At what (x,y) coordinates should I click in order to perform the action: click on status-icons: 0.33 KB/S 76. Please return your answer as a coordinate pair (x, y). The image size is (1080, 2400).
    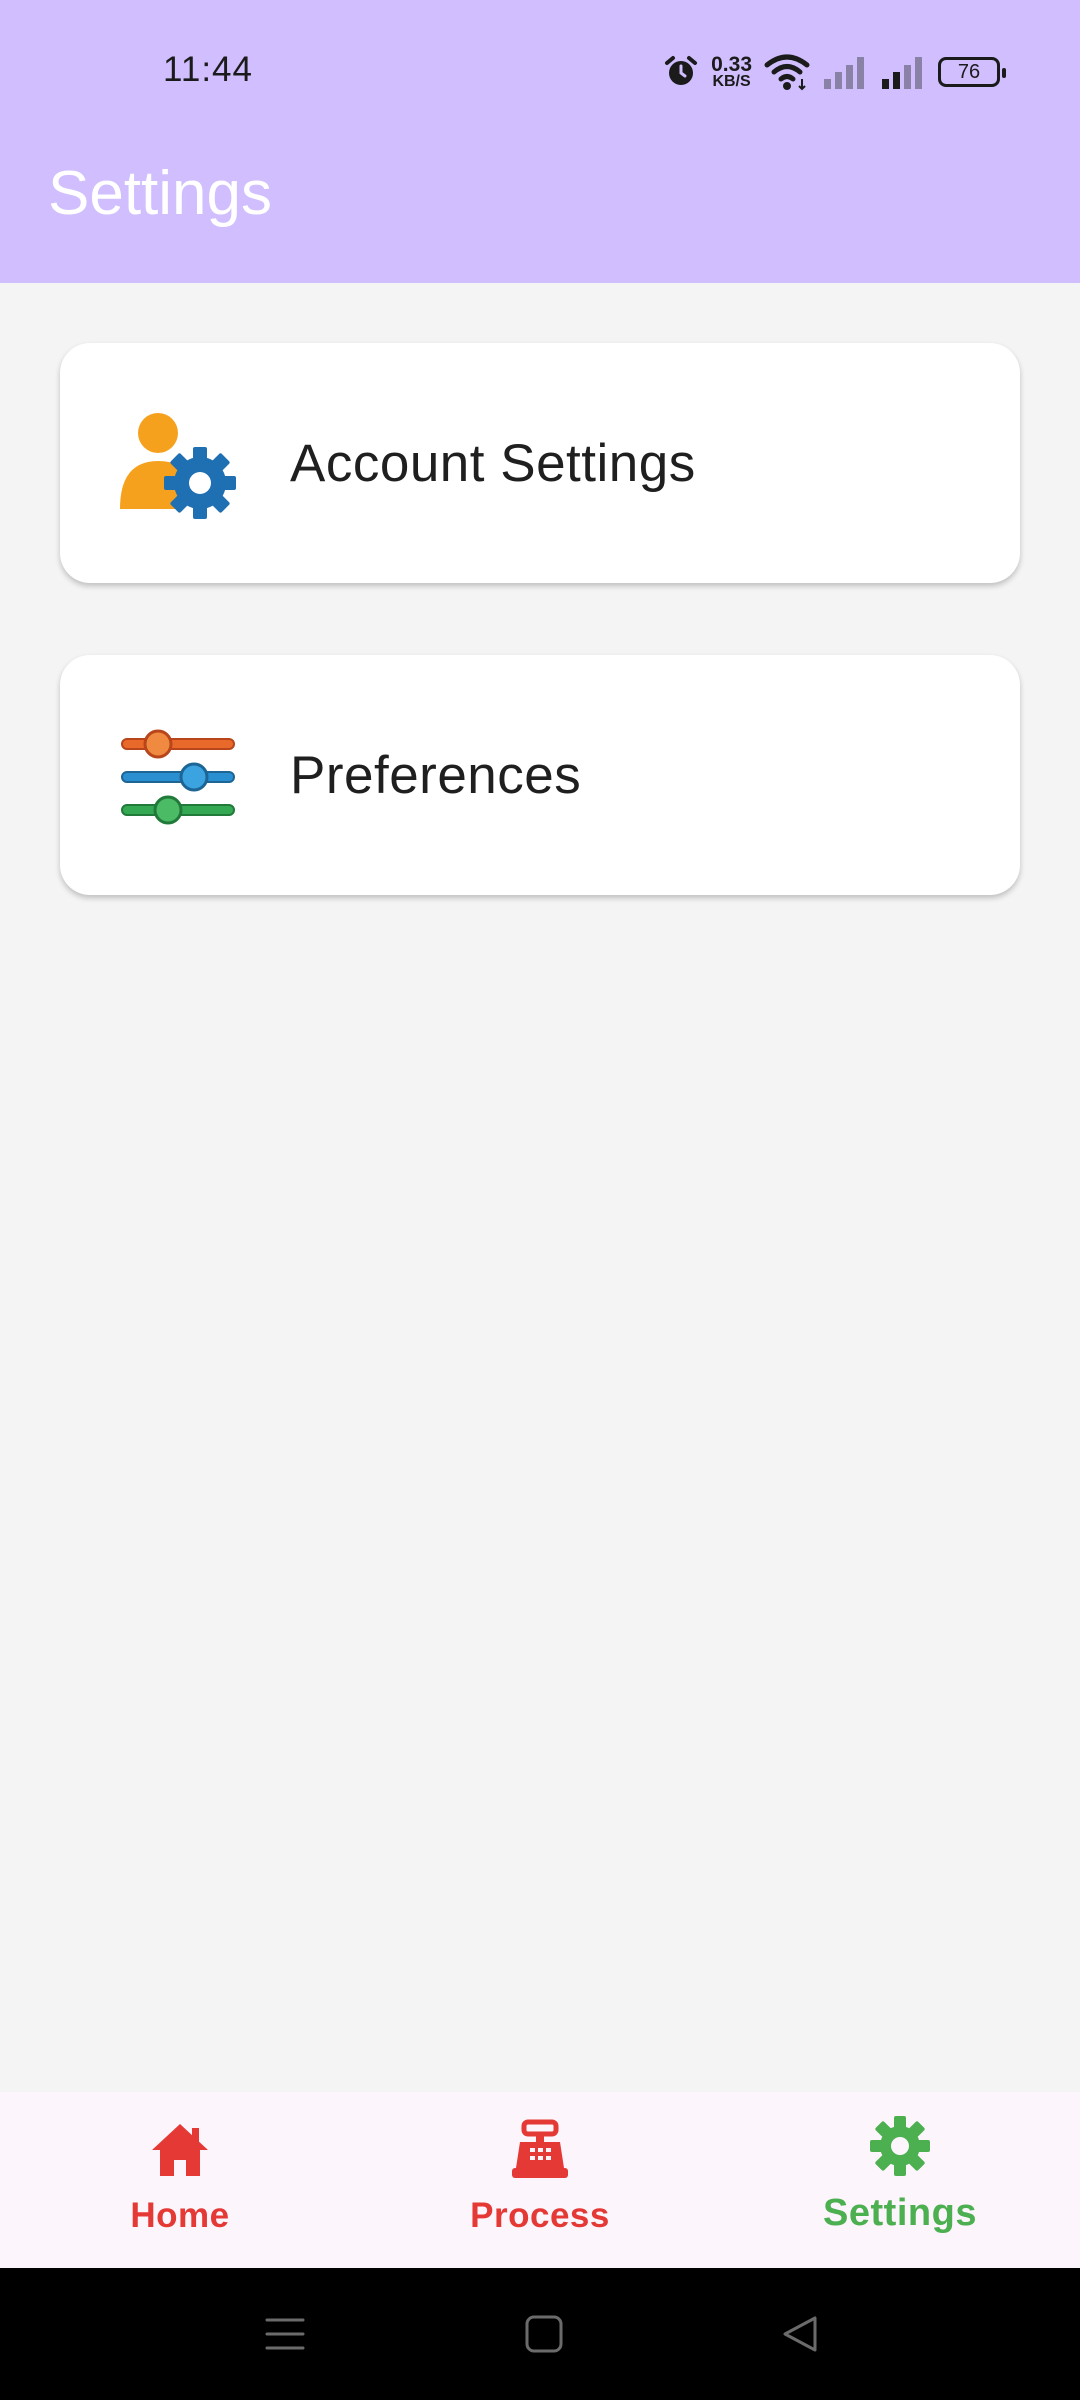
    Looking at the image, I should click on (834, 72).